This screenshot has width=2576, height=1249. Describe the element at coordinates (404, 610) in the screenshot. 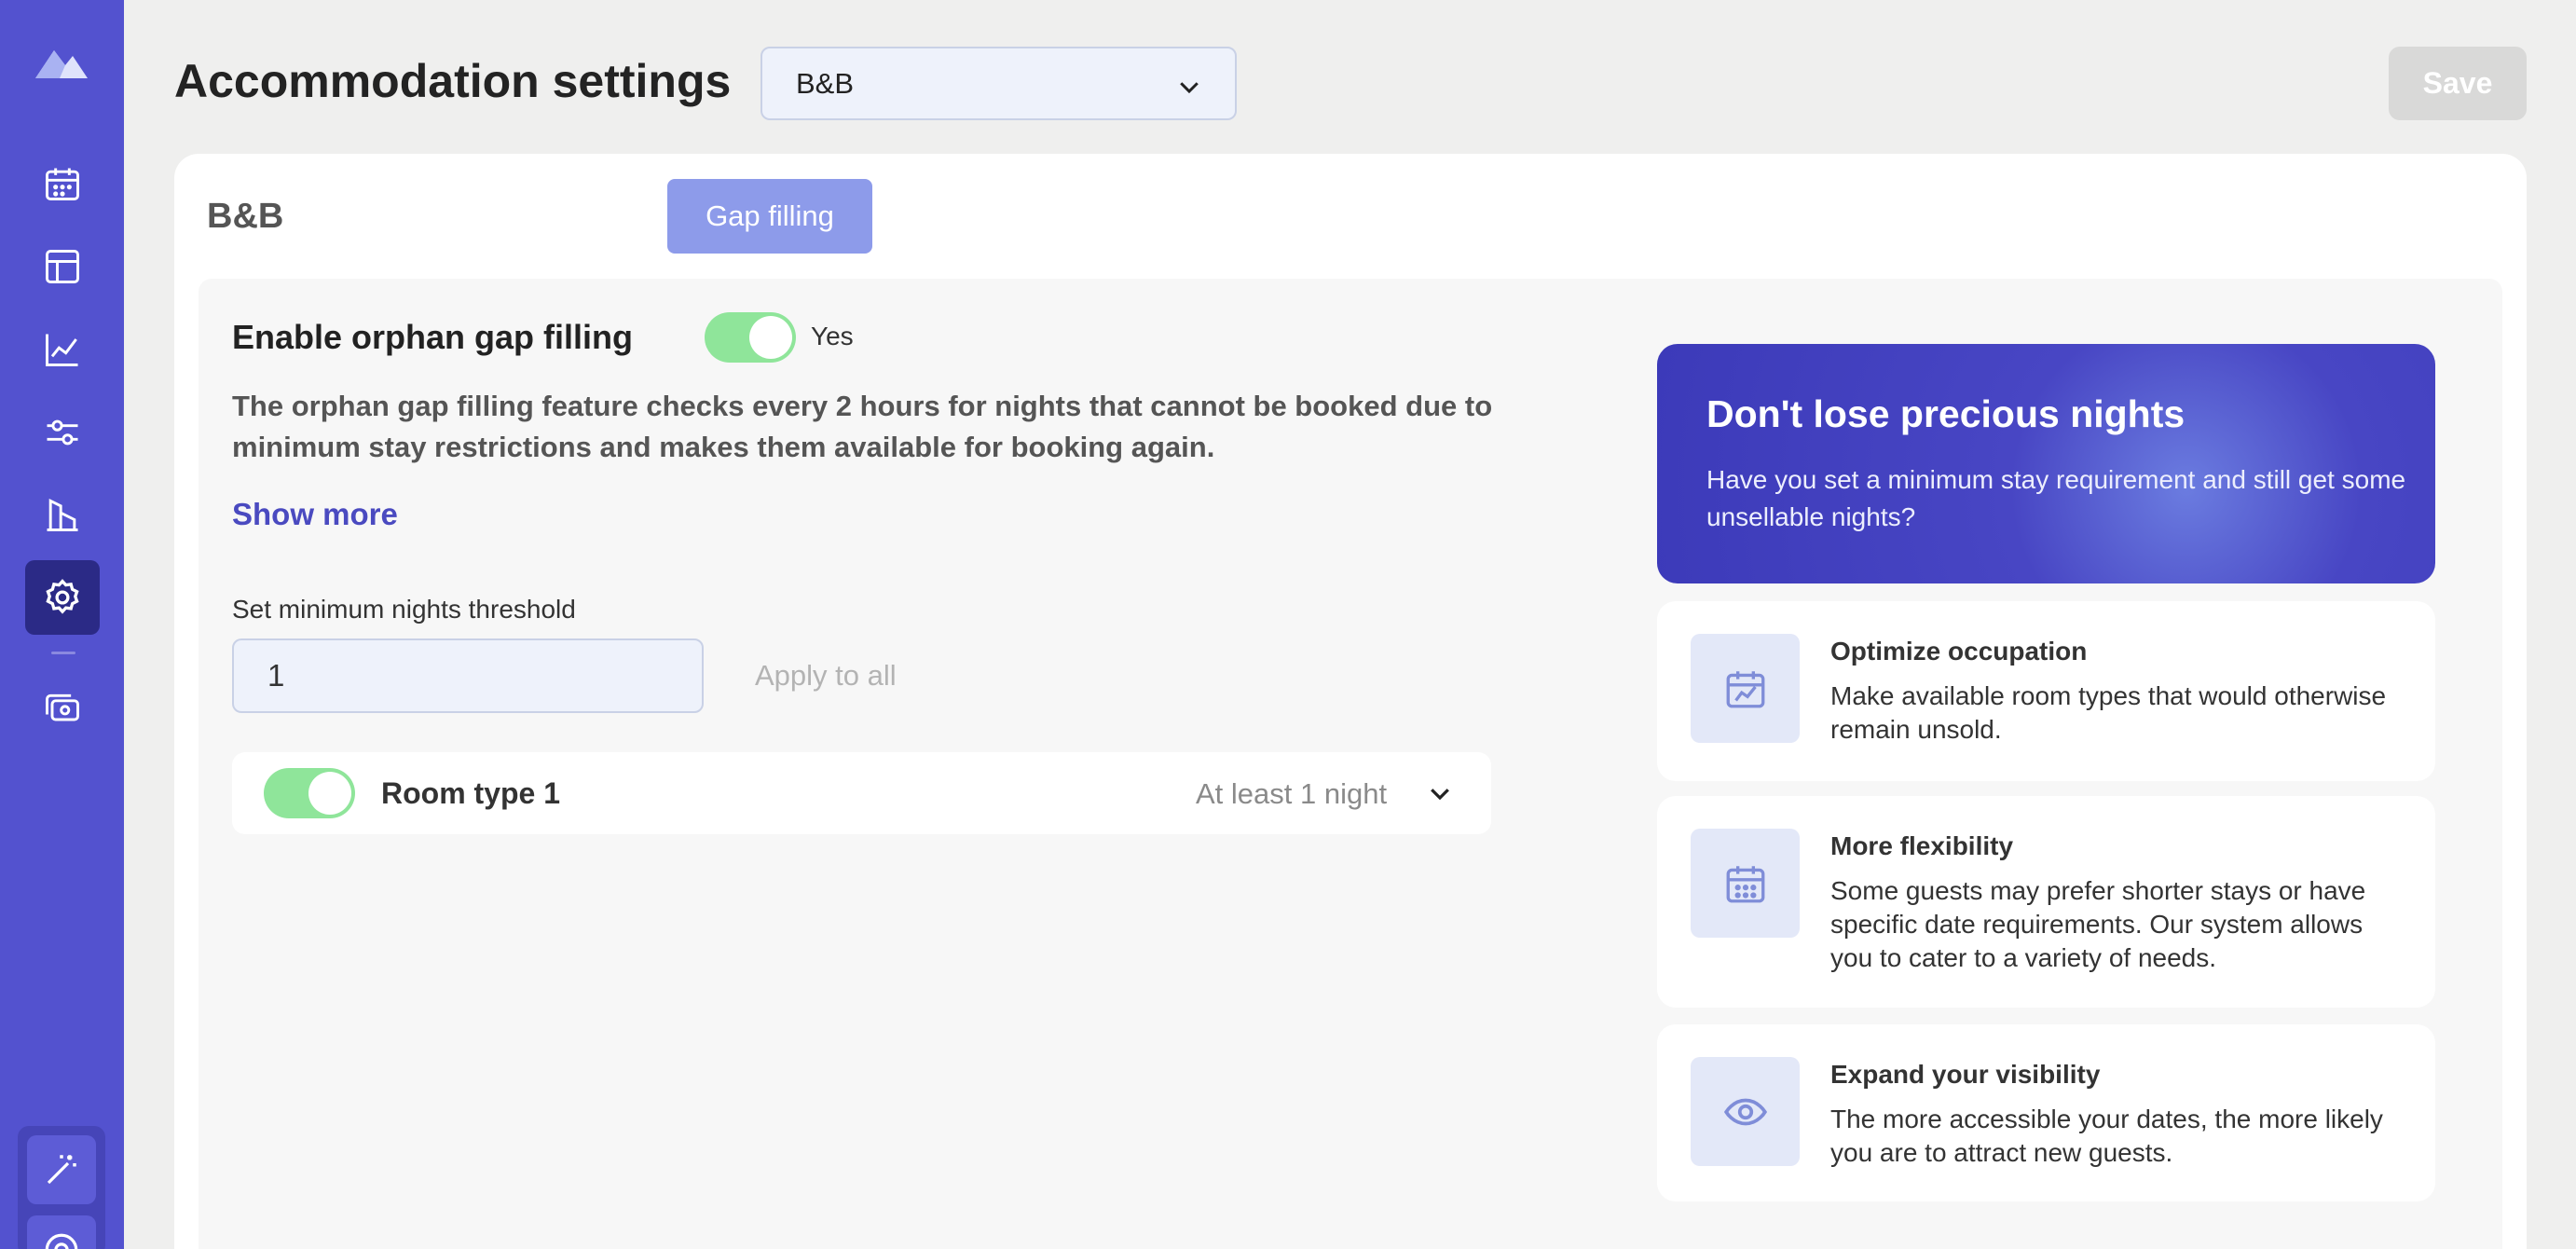

I see `threshold-label: Set minimum nights threshold` at that location.